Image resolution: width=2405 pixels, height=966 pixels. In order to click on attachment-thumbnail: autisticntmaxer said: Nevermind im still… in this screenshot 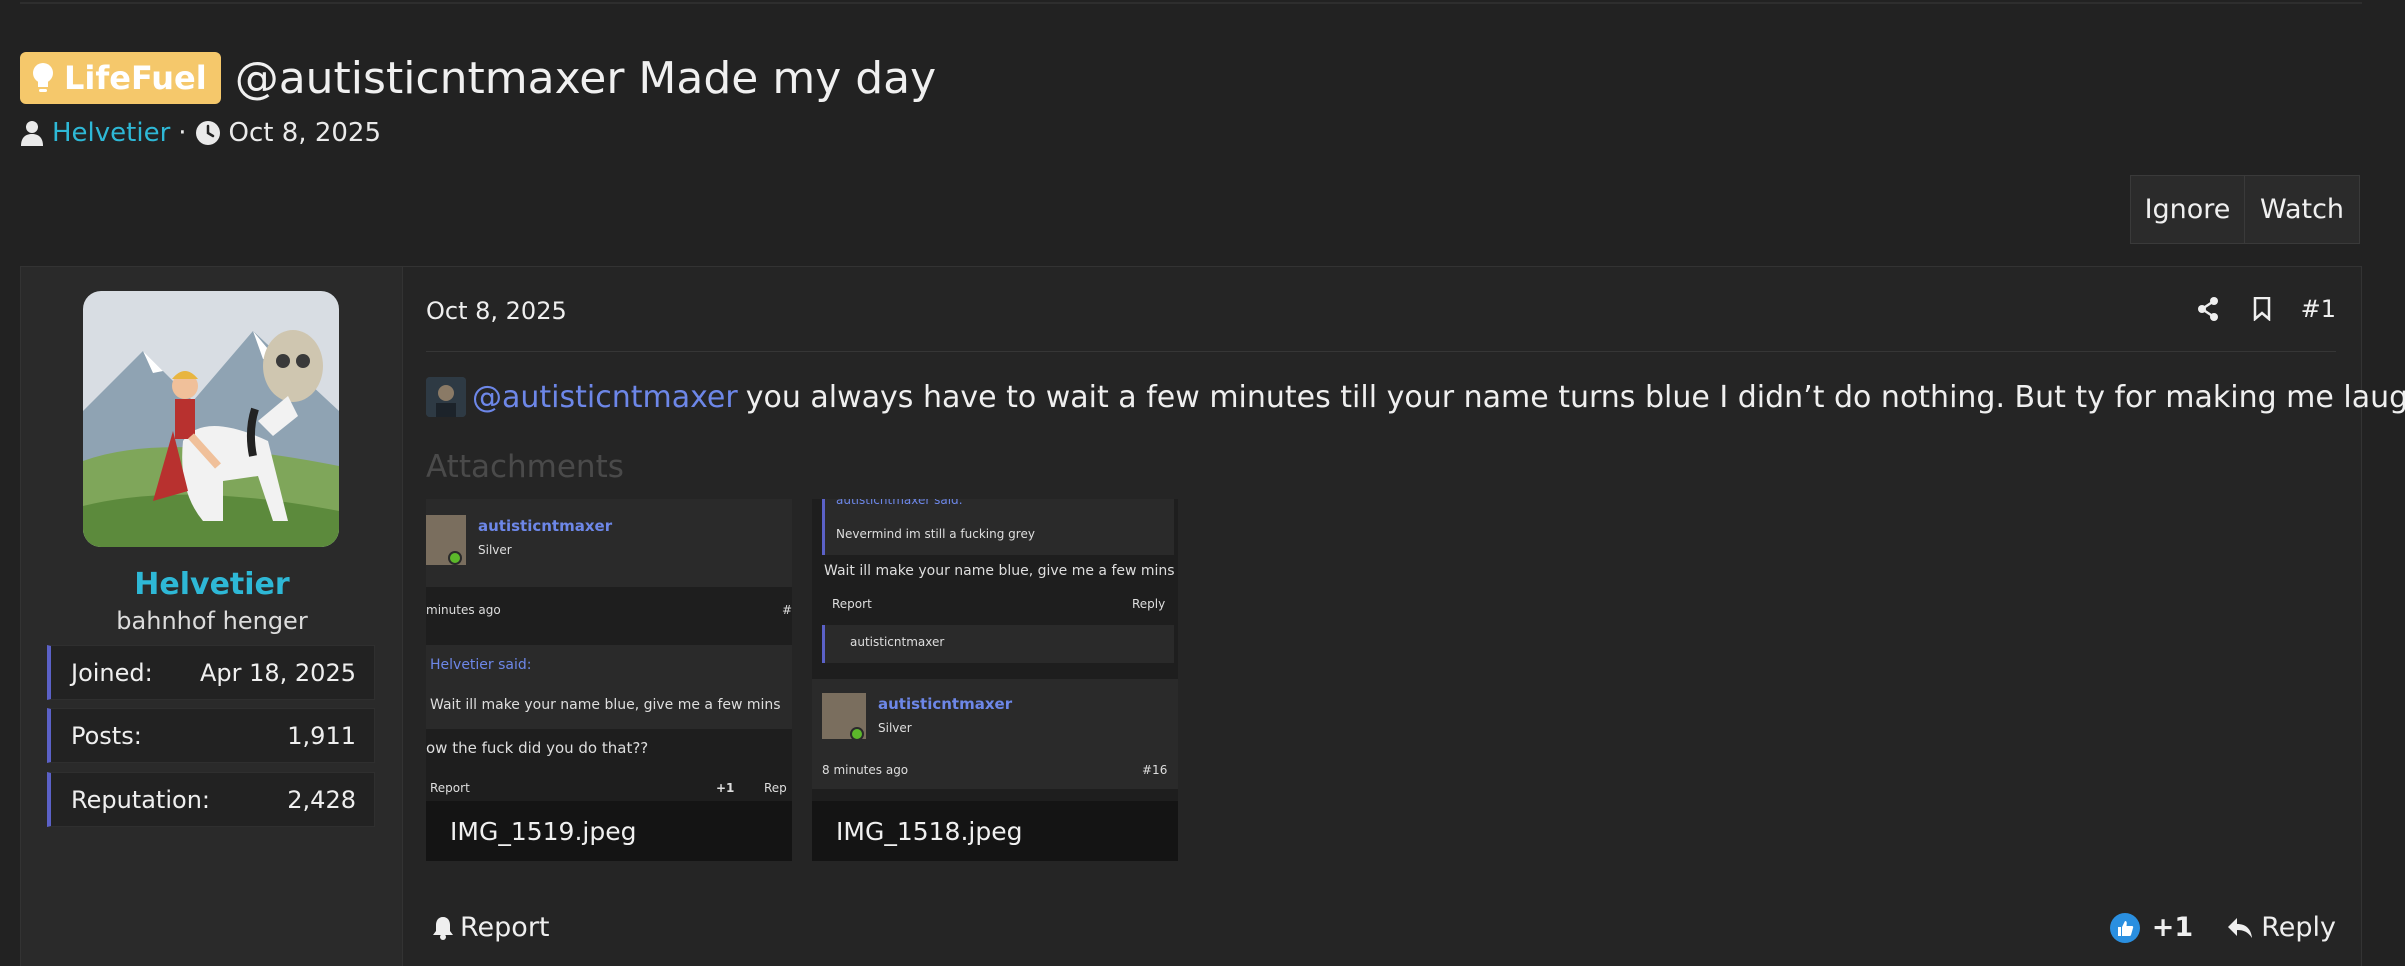, I will do `click(995, 680)`.